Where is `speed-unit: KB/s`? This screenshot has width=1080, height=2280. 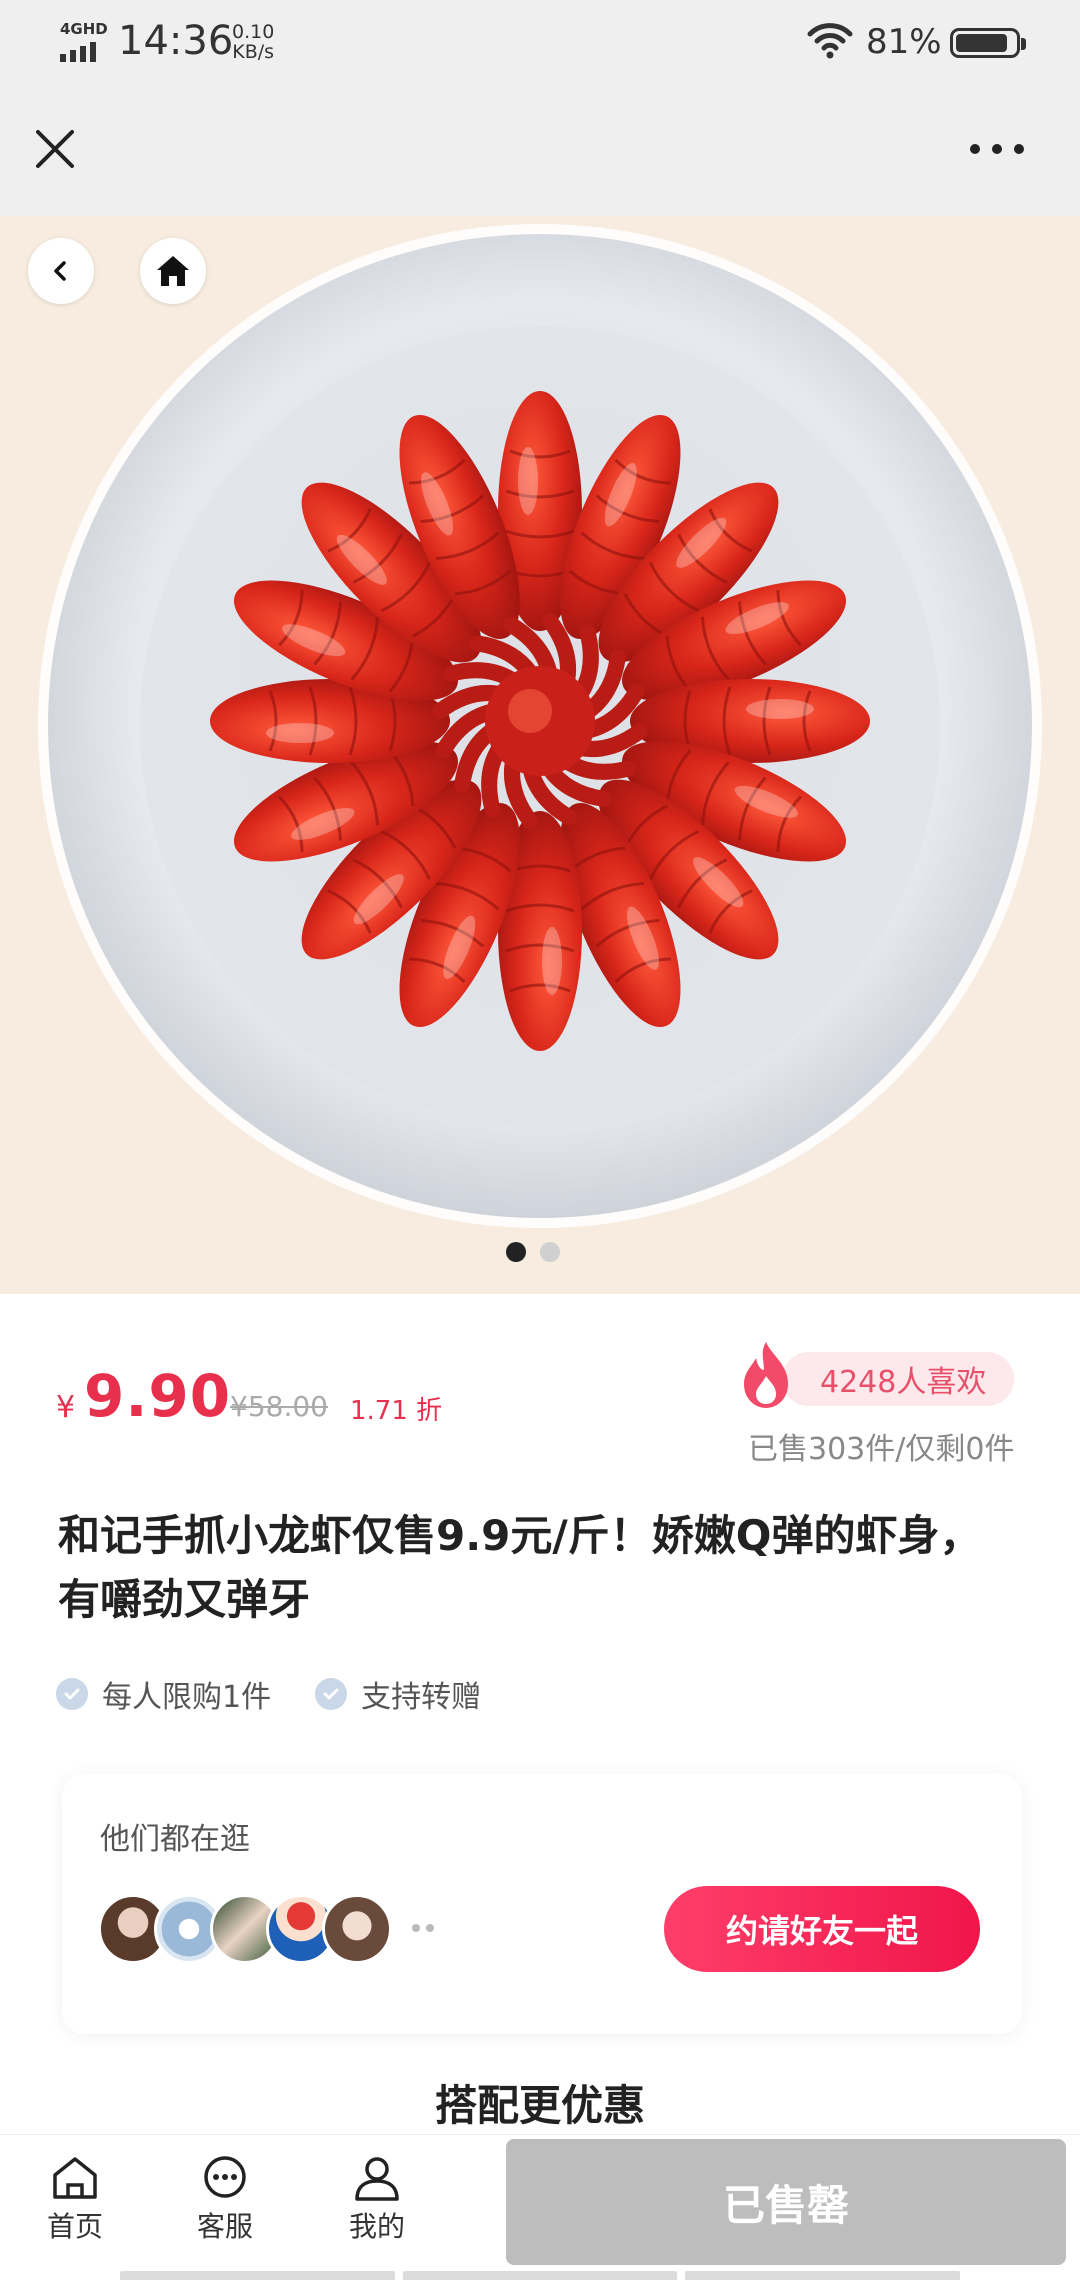
speed-unit: KB/s is located at coordinates (253, 52).